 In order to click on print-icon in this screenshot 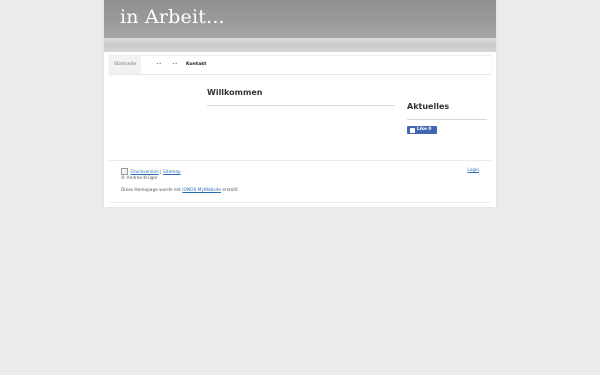, I will do `click(124, 171)`.